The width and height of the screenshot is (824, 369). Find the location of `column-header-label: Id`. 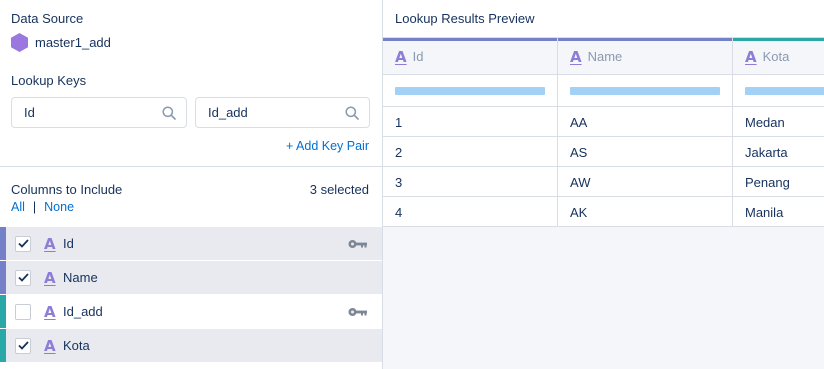

column-header-label: Id is located at coordinates (418, 56).